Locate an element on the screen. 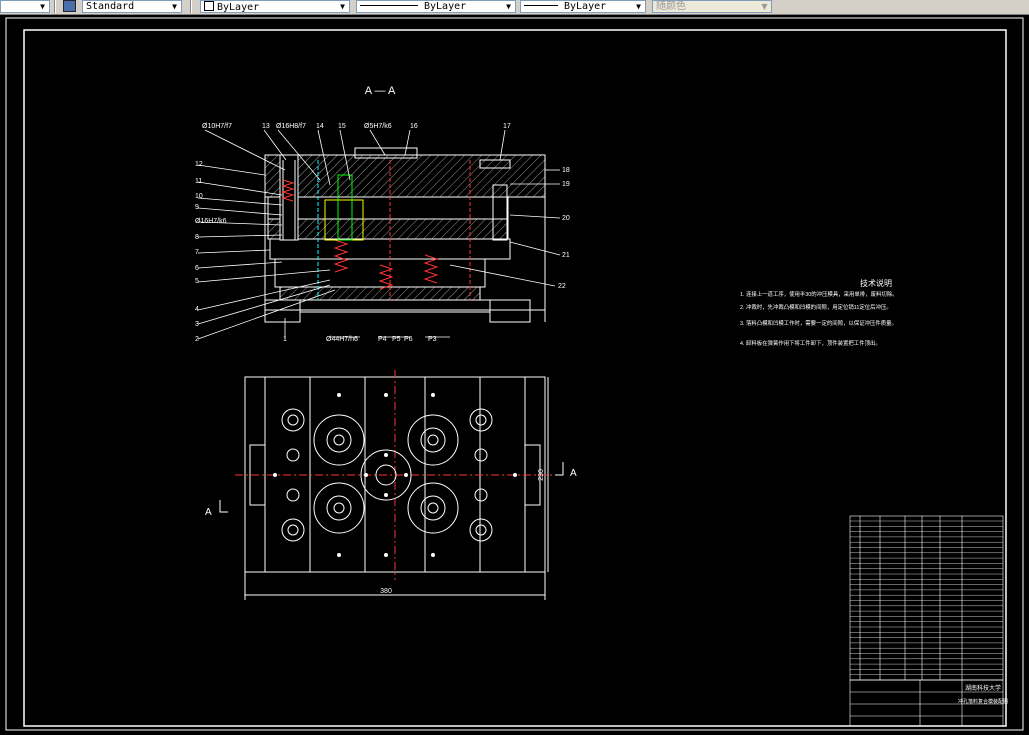 Image resolution: width=1029 pixels, height=735 pixels. callout-22: 22 is located at coordinates (562, 286).